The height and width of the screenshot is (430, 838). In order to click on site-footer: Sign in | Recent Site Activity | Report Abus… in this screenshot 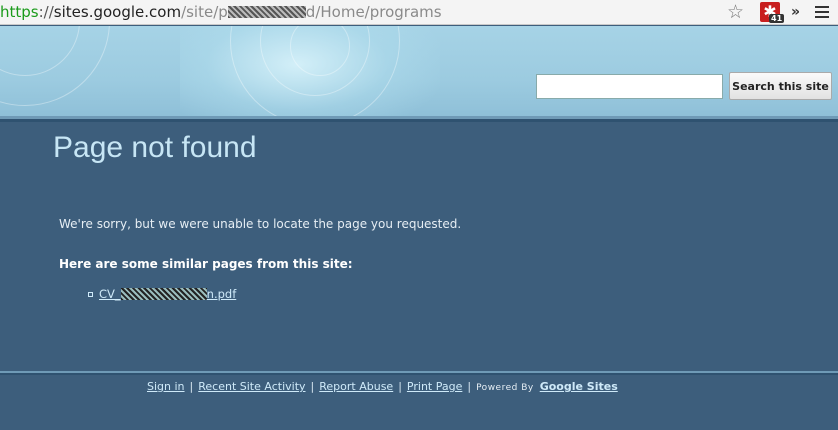, I will do `click(382, 386)`.